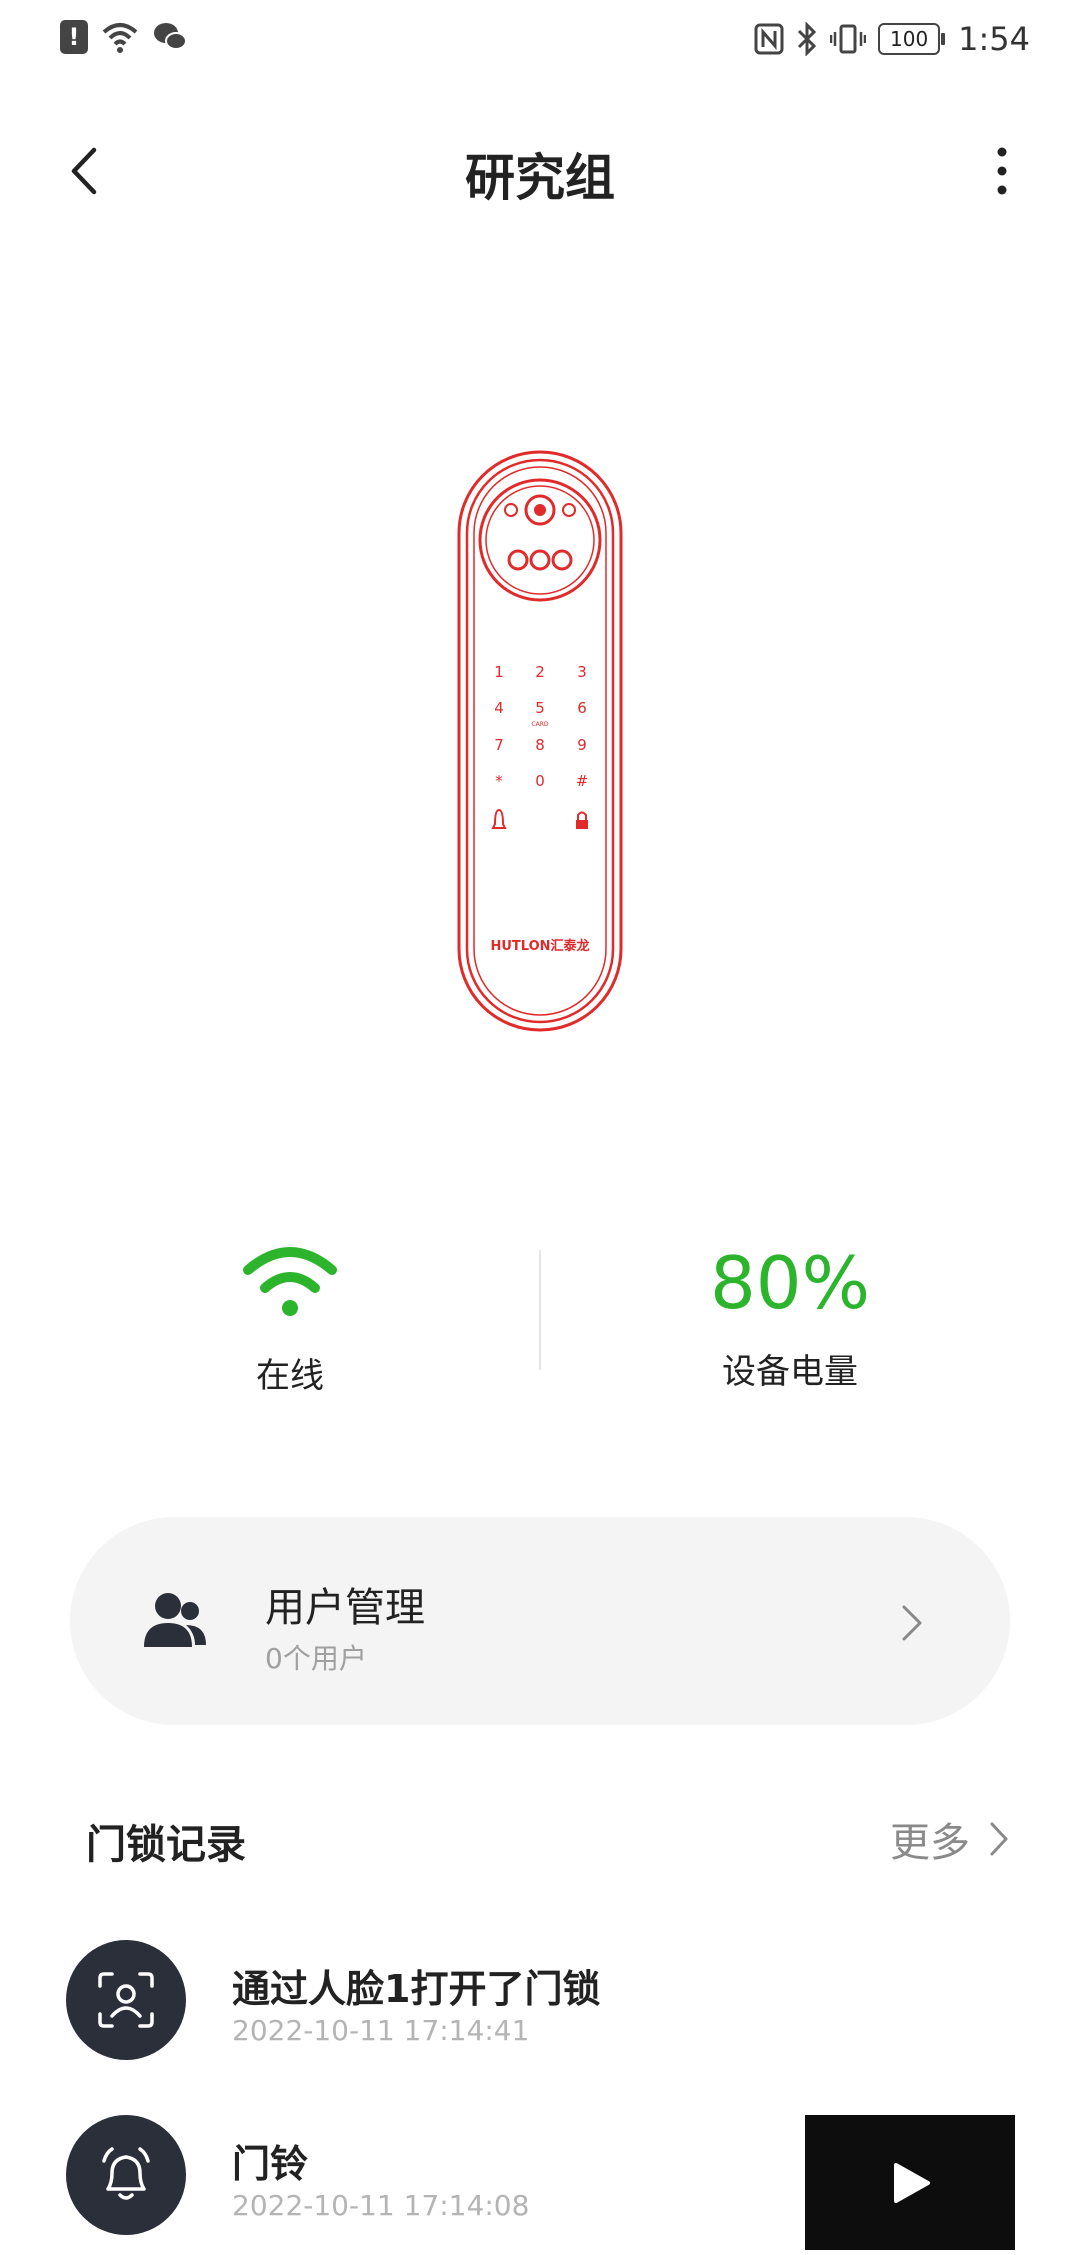 The image size is (1080, 2255). I want to click on lock-key-3: 3, so click(582, 672).